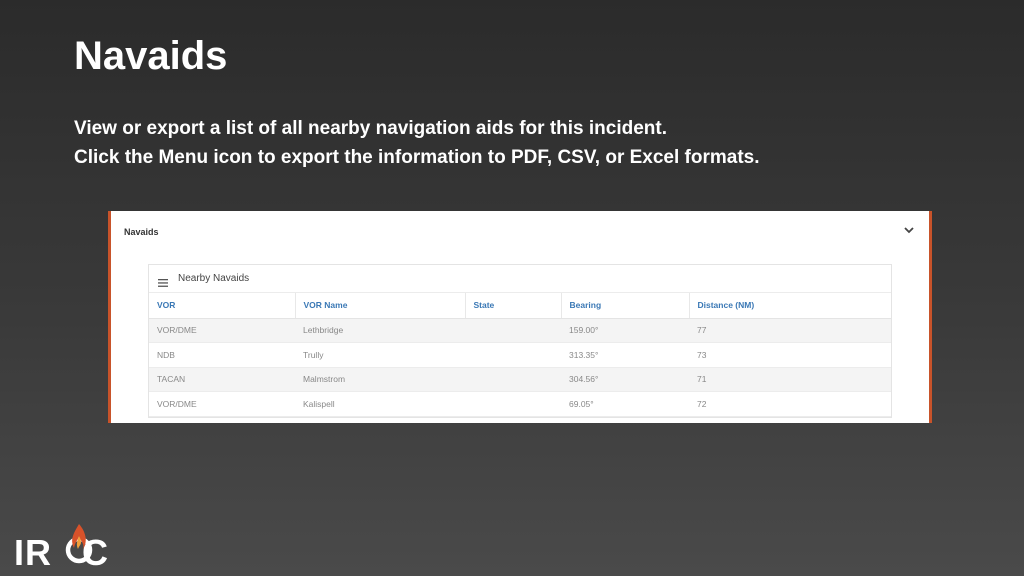 The image size is (1024, 576). What do you see at coordinates (222, 305) in the screenshot?
I see `column-header-vor: VOR` at bounding box center [222, 305].